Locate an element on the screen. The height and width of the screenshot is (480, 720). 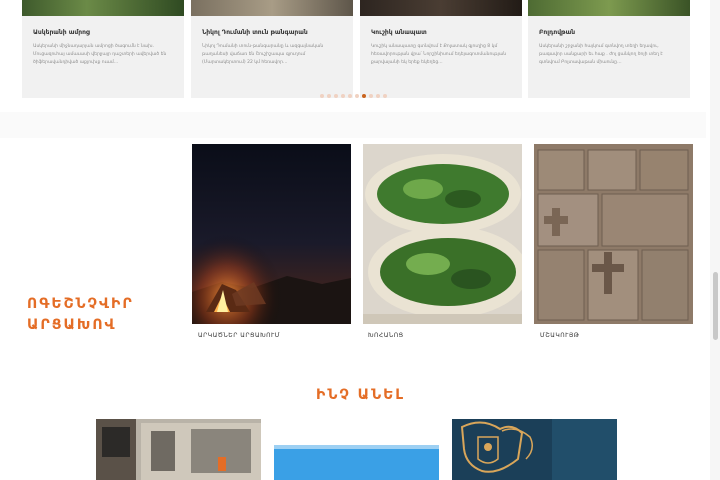
activity-card-transport is located at coordinates (178, 449).